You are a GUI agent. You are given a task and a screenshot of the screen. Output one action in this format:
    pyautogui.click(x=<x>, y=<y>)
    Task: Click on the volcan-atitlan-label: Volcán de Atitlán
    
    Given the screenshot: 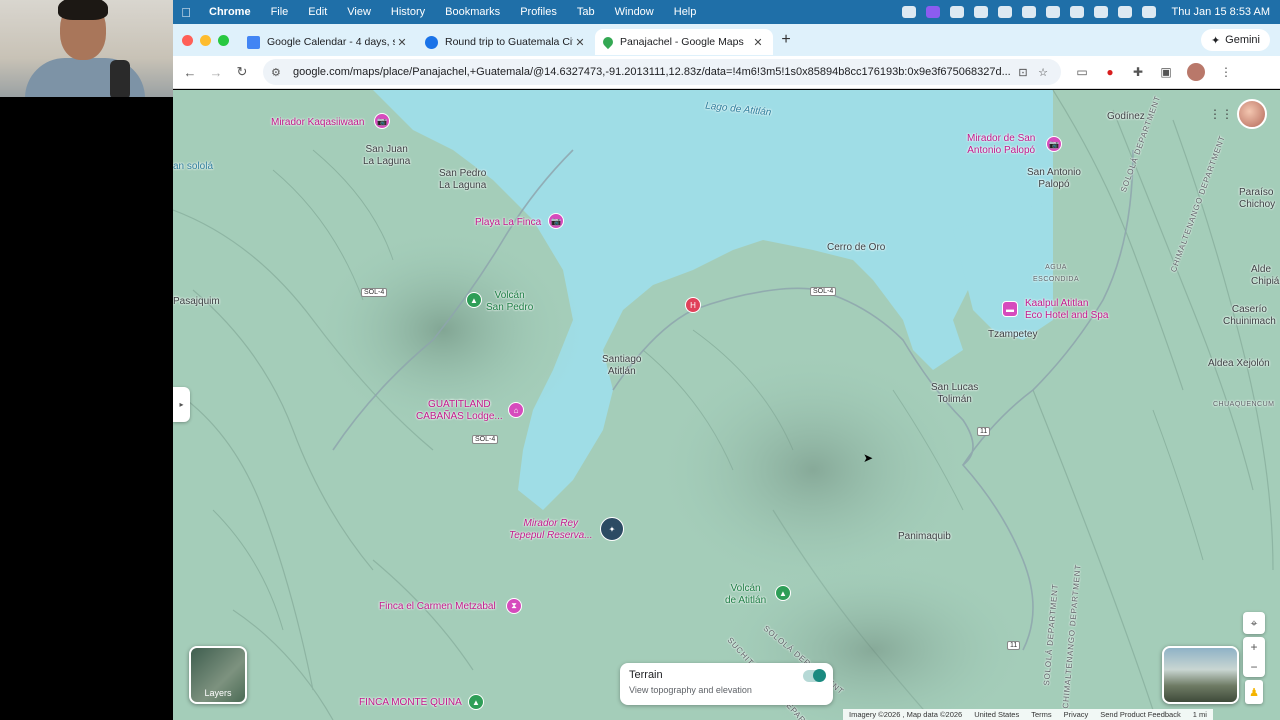 What is the action you would take?
    pyautogui.click(x=746, y=594)
    